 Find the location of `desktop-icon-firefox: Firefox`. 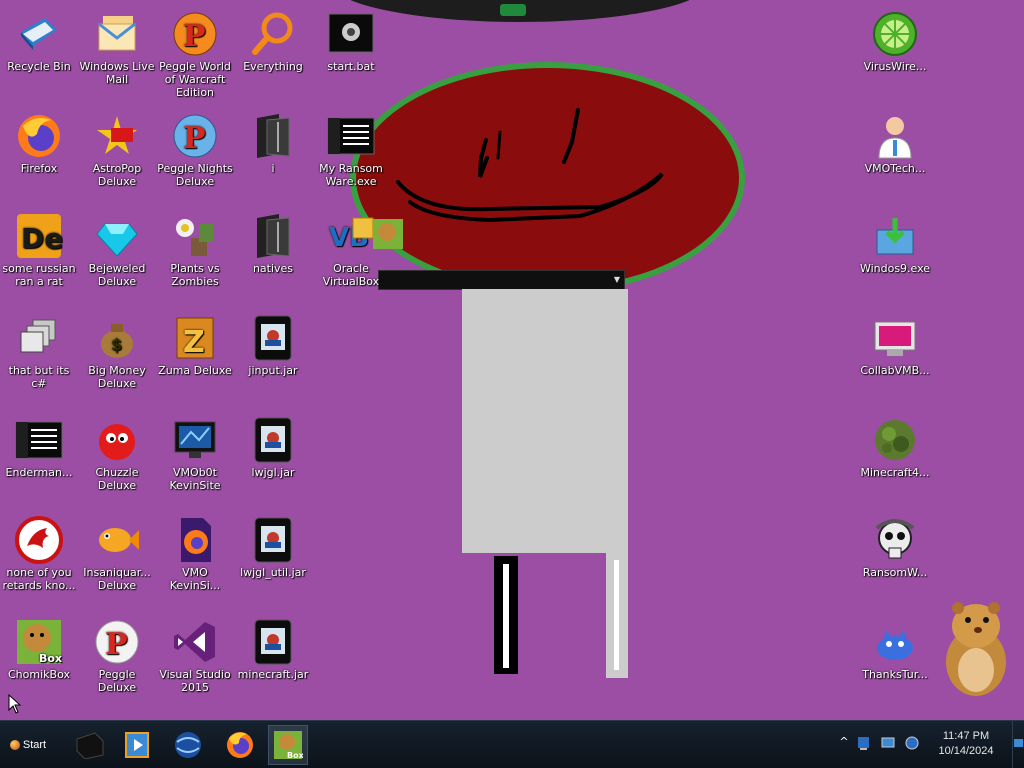

desktop-icon-firefox: Firefox is located at coordinates (39, 143).